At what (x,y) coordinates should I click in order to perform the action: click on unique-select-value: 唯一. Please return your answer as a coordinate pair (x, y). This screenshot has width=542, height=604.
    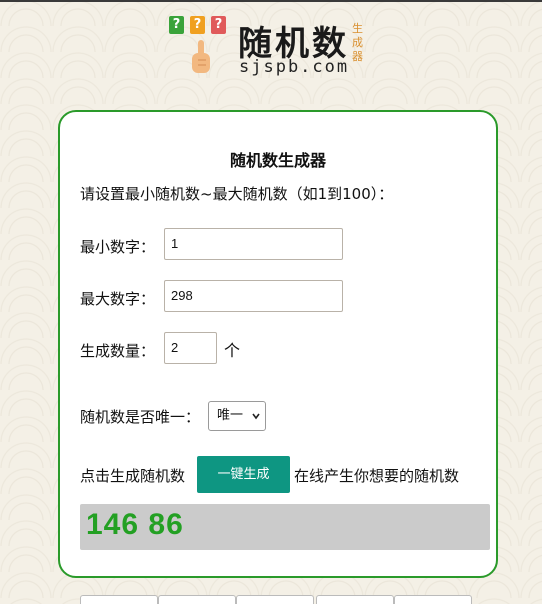
    Looking at the image, I should click on (230, 415).